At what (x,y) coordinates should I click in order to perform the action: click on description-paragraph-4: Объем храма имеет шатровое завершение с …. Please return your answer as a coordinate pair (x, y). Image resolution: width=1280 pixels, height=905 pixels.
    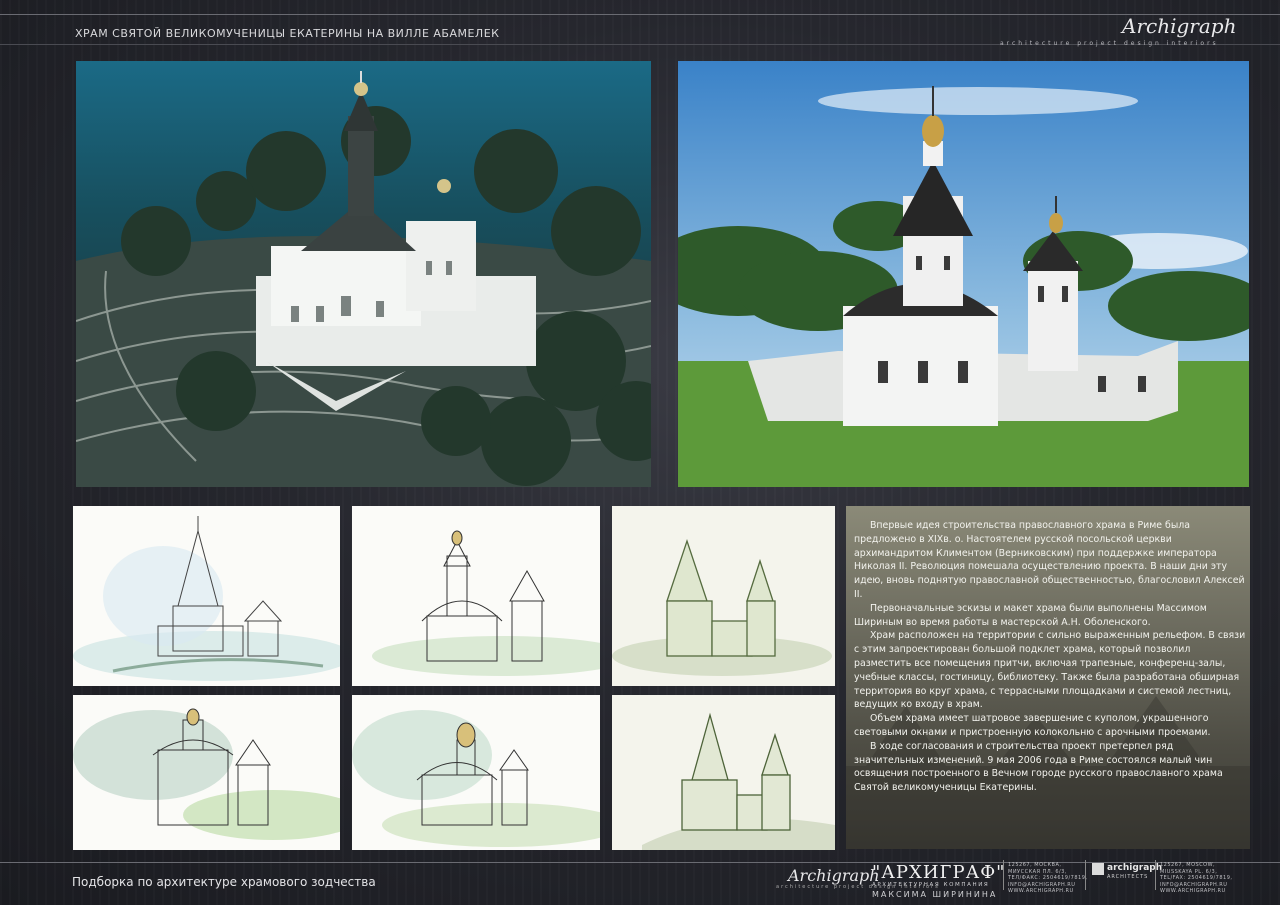
    Looking at the image, I should click on (1032, 725).